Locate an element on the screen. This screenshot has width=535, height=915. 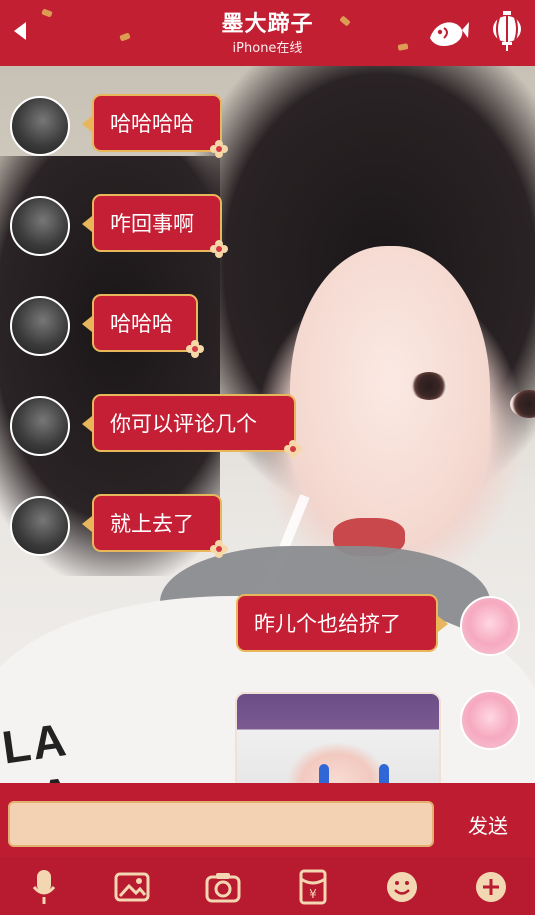
lantern-icon is located at coordinates (507, 31).